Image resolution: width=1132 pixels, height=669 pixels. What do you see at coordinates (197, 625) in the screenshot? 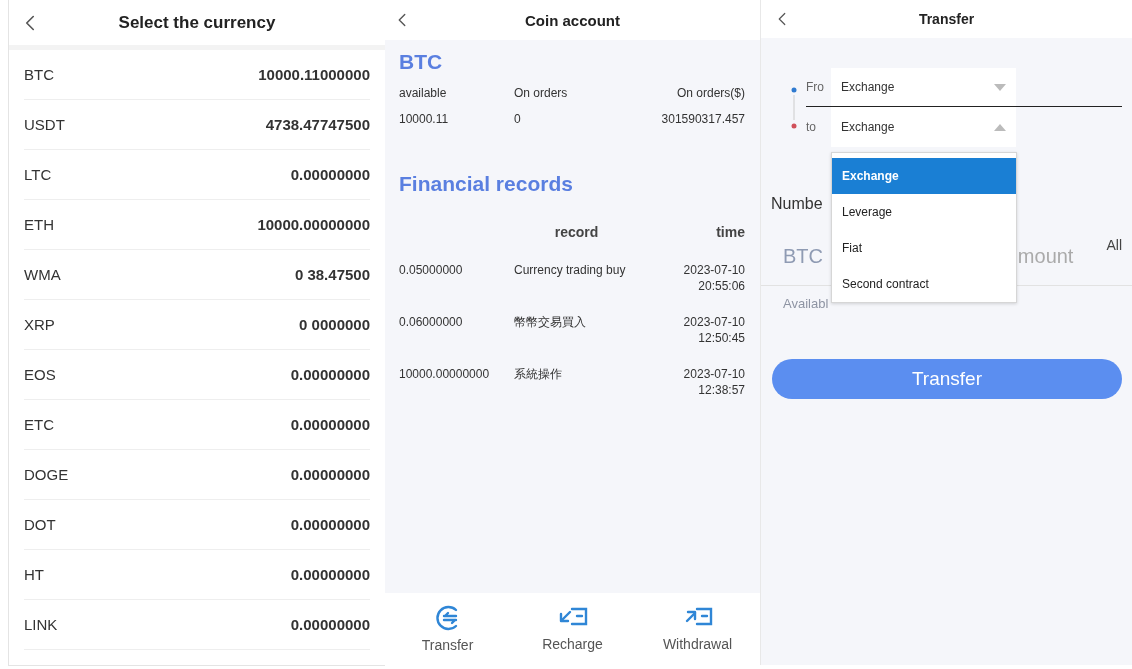
I see `currency-row: LINK 0.00000000` at bounding box center [197, 625].